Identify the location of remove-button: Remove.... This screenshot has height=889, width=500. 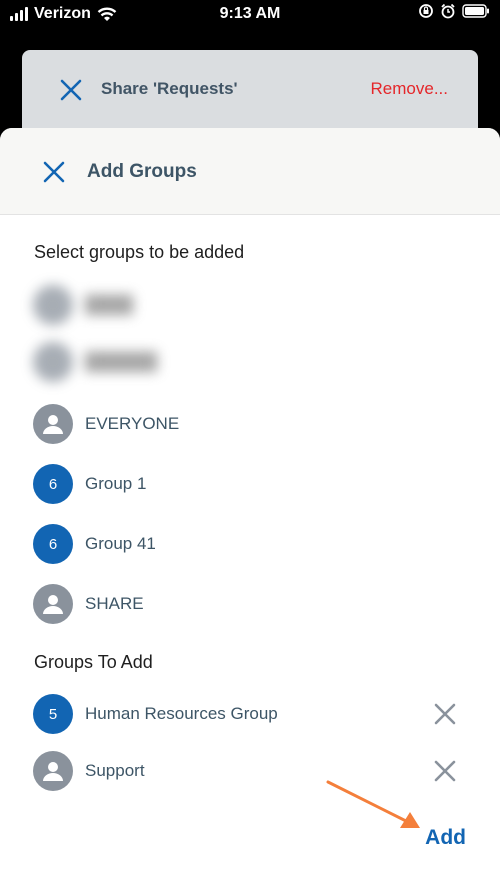
(409, 89).